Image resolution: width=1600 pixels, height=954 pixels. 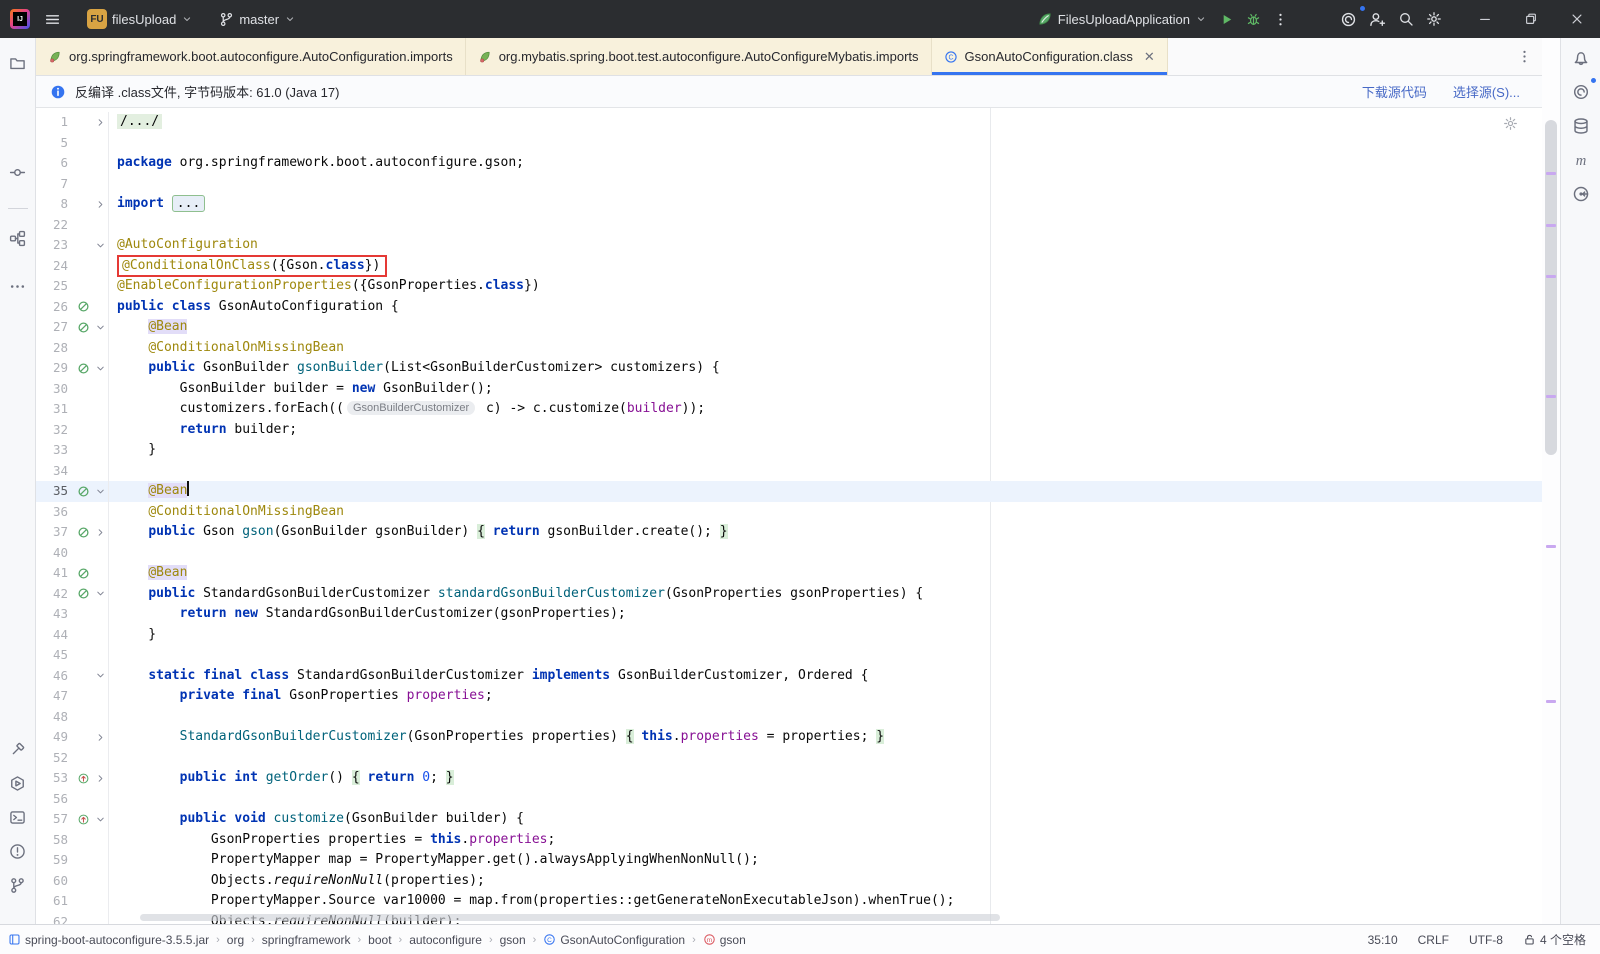 What do you see at coordinates (1122, 19) in the screenshot?
I see `run-configuration-widget: FilesUploadApplication` at bounding box center [1122, 19].